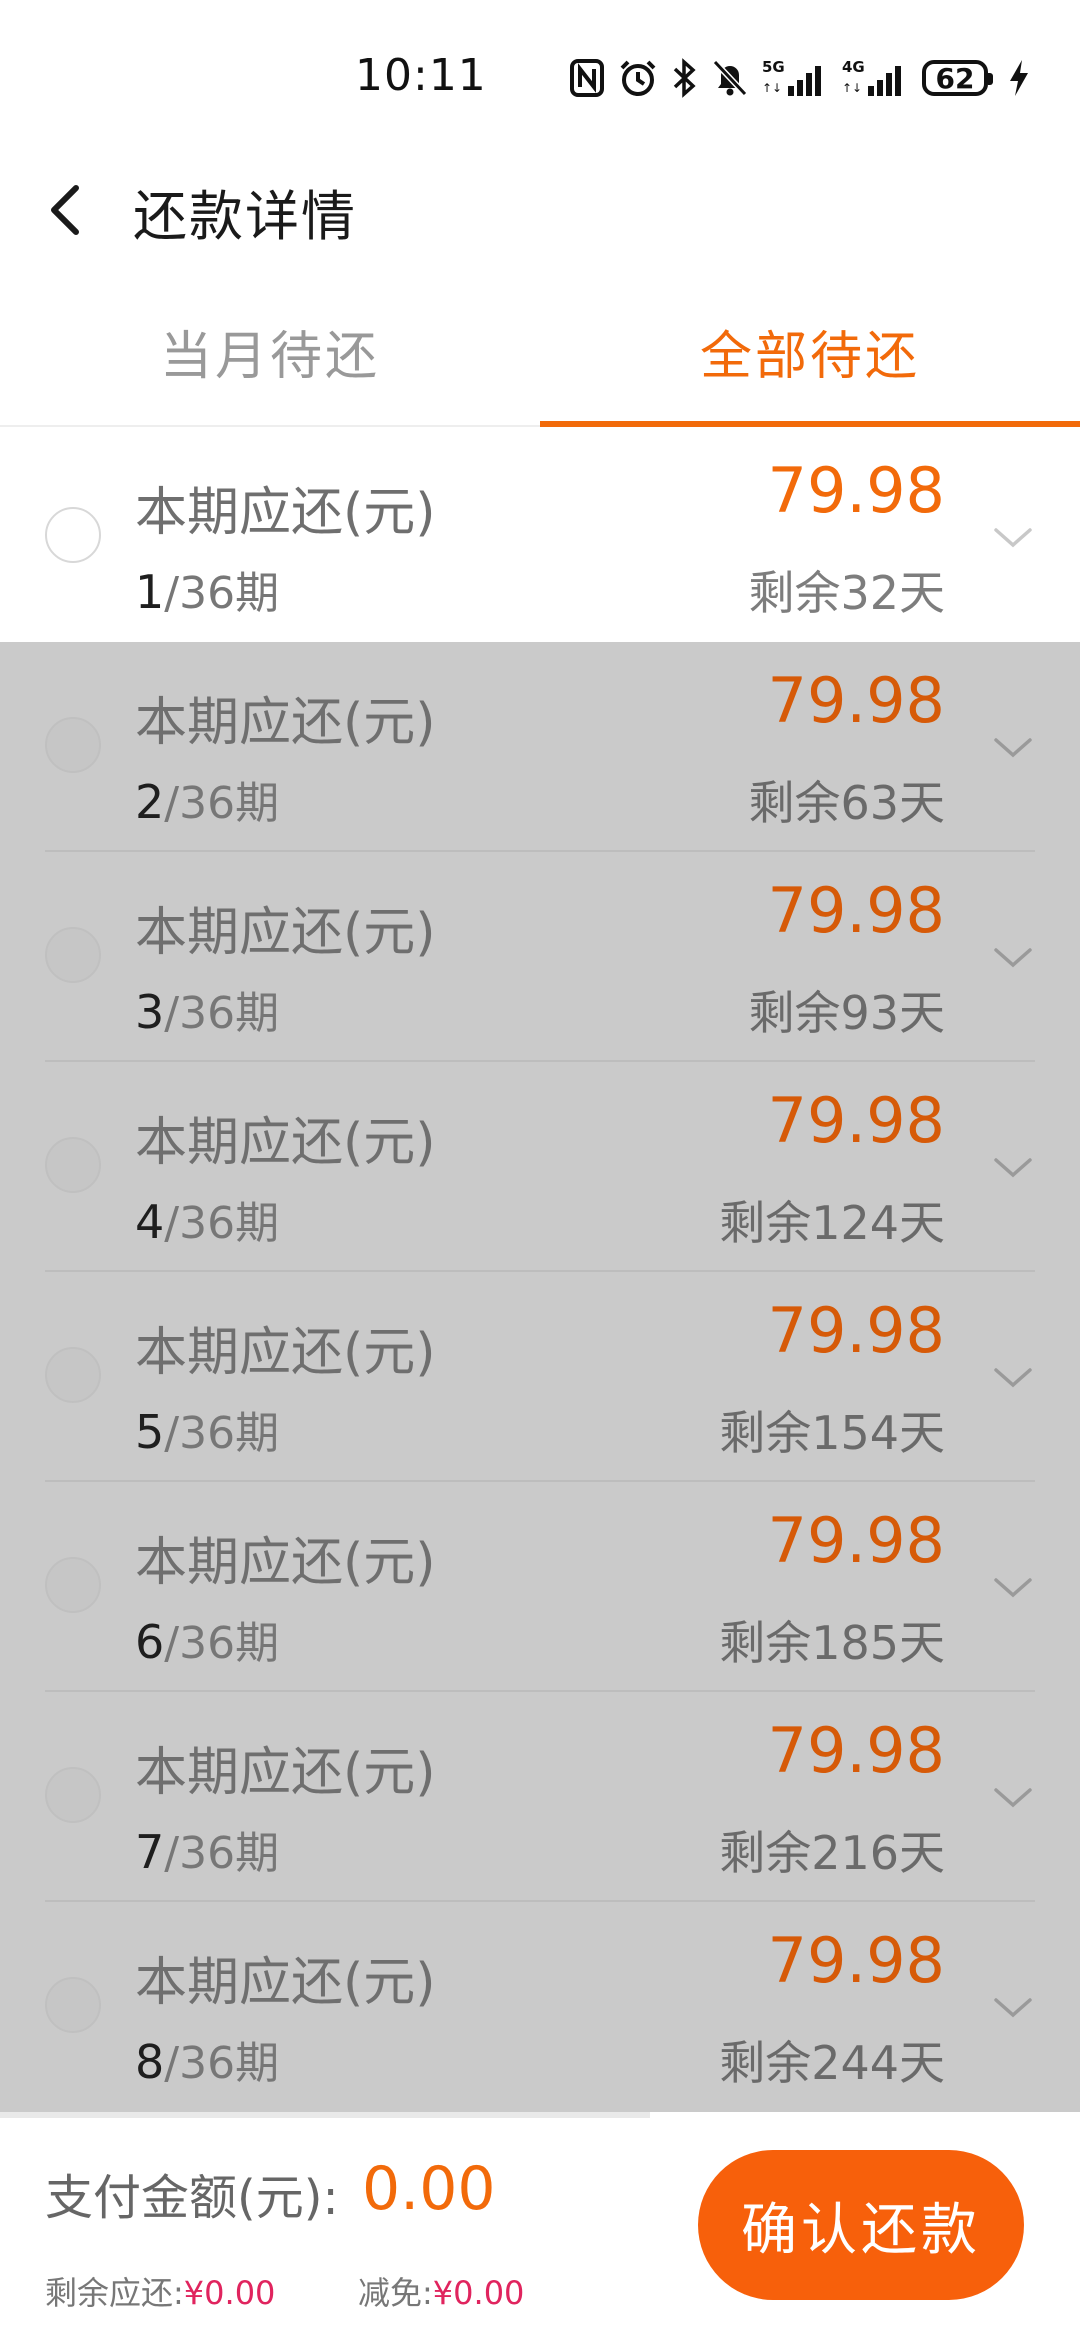 The height and width of the screenshot is (2340, 1080). Describe the element at coordinates (875, 78) in the screenshot. I see `signal-4g-icon: 4G ↑↓` at that location.